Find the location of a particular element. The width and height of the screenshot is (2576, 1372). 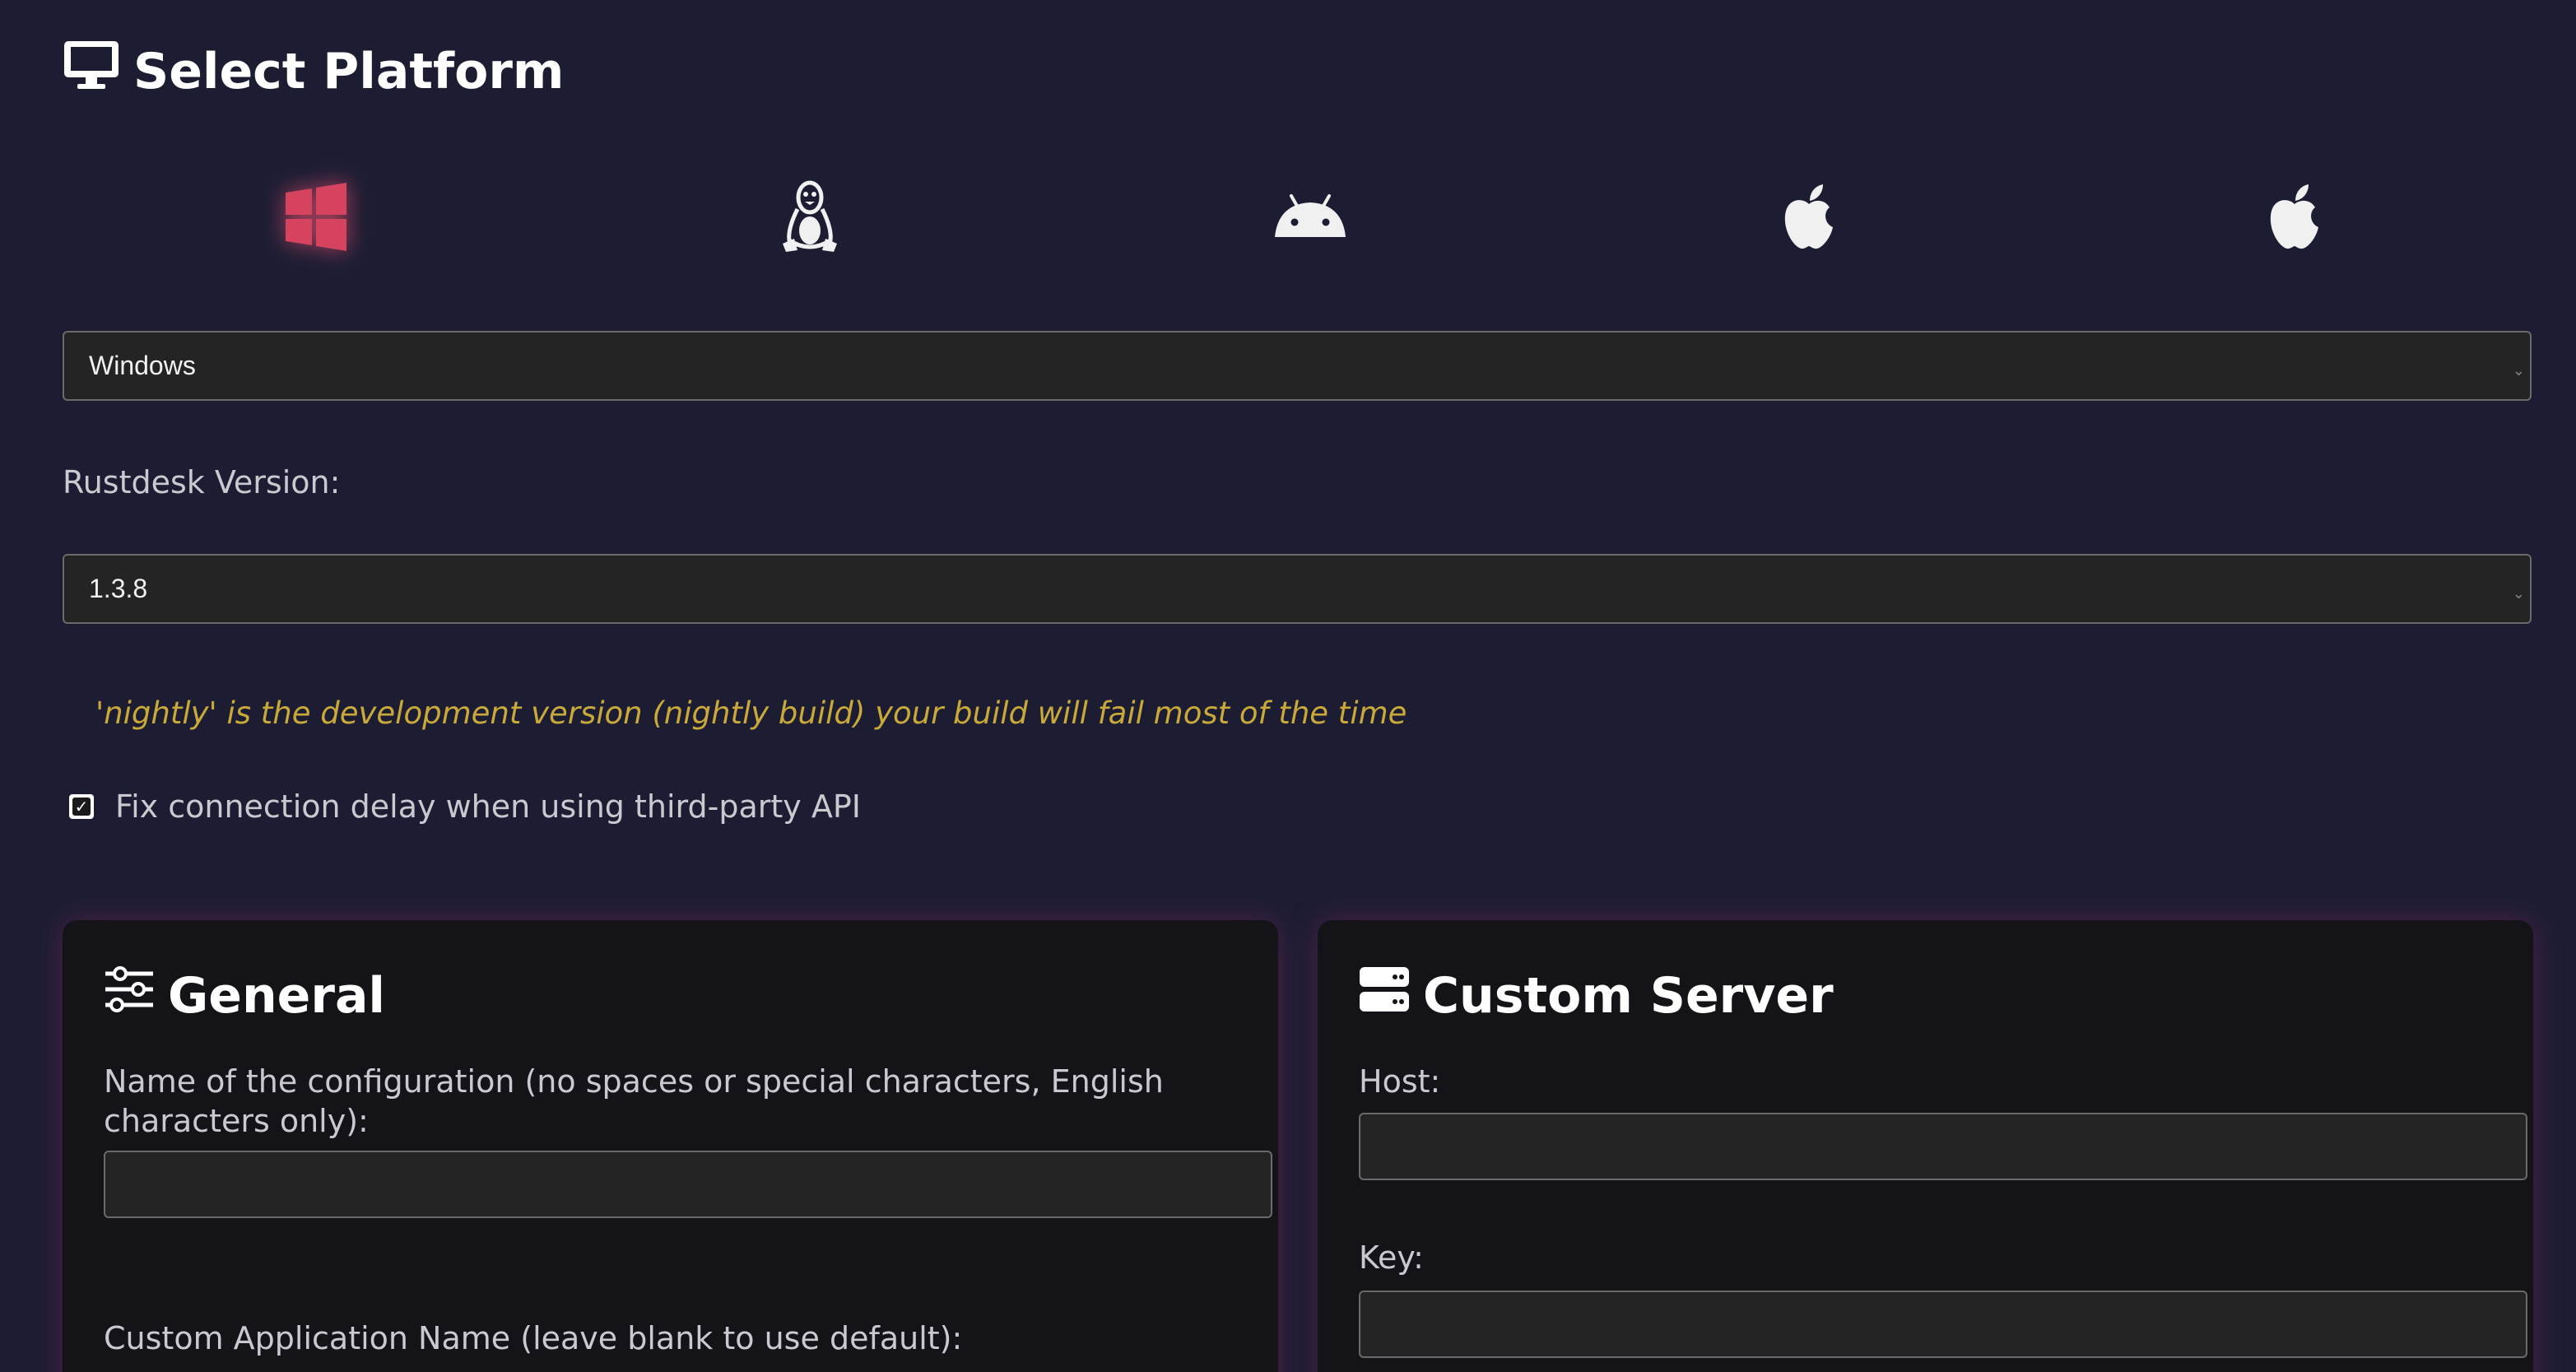

sliders-icon is located at coordinates (129, 995).